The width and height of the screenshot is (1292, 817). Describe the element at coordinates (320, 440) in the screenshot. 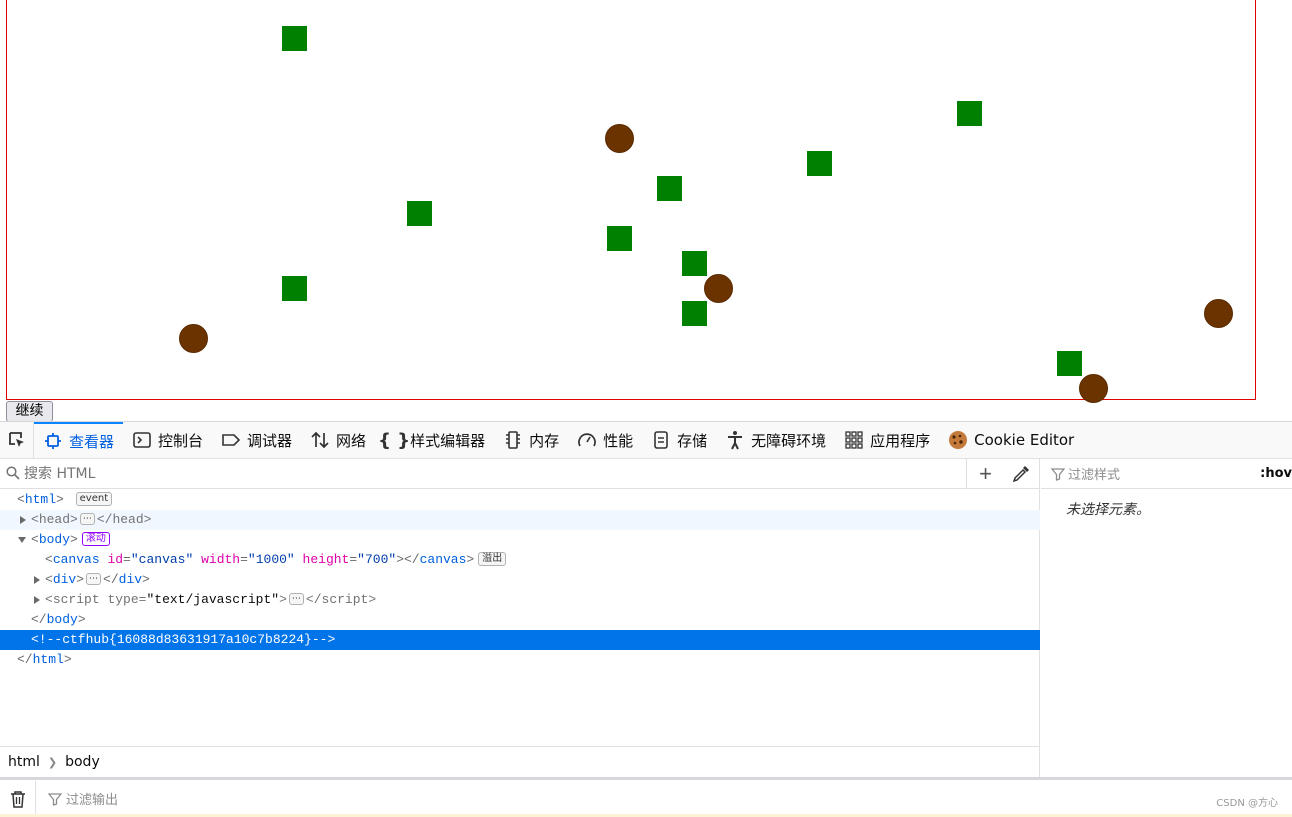

I see `network-icon` at that location.